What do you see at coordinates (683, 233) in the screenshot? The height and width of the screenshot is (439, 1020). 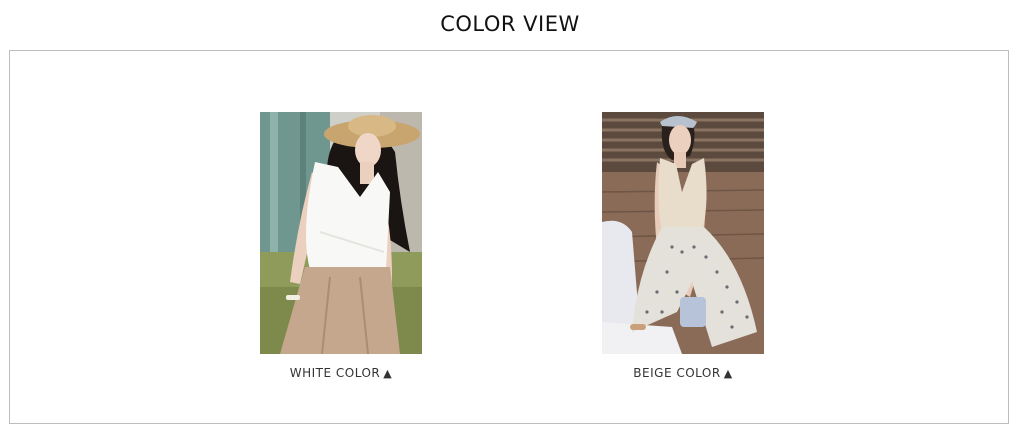 I see `beige-color-photo` at bounding box center [683, 233].